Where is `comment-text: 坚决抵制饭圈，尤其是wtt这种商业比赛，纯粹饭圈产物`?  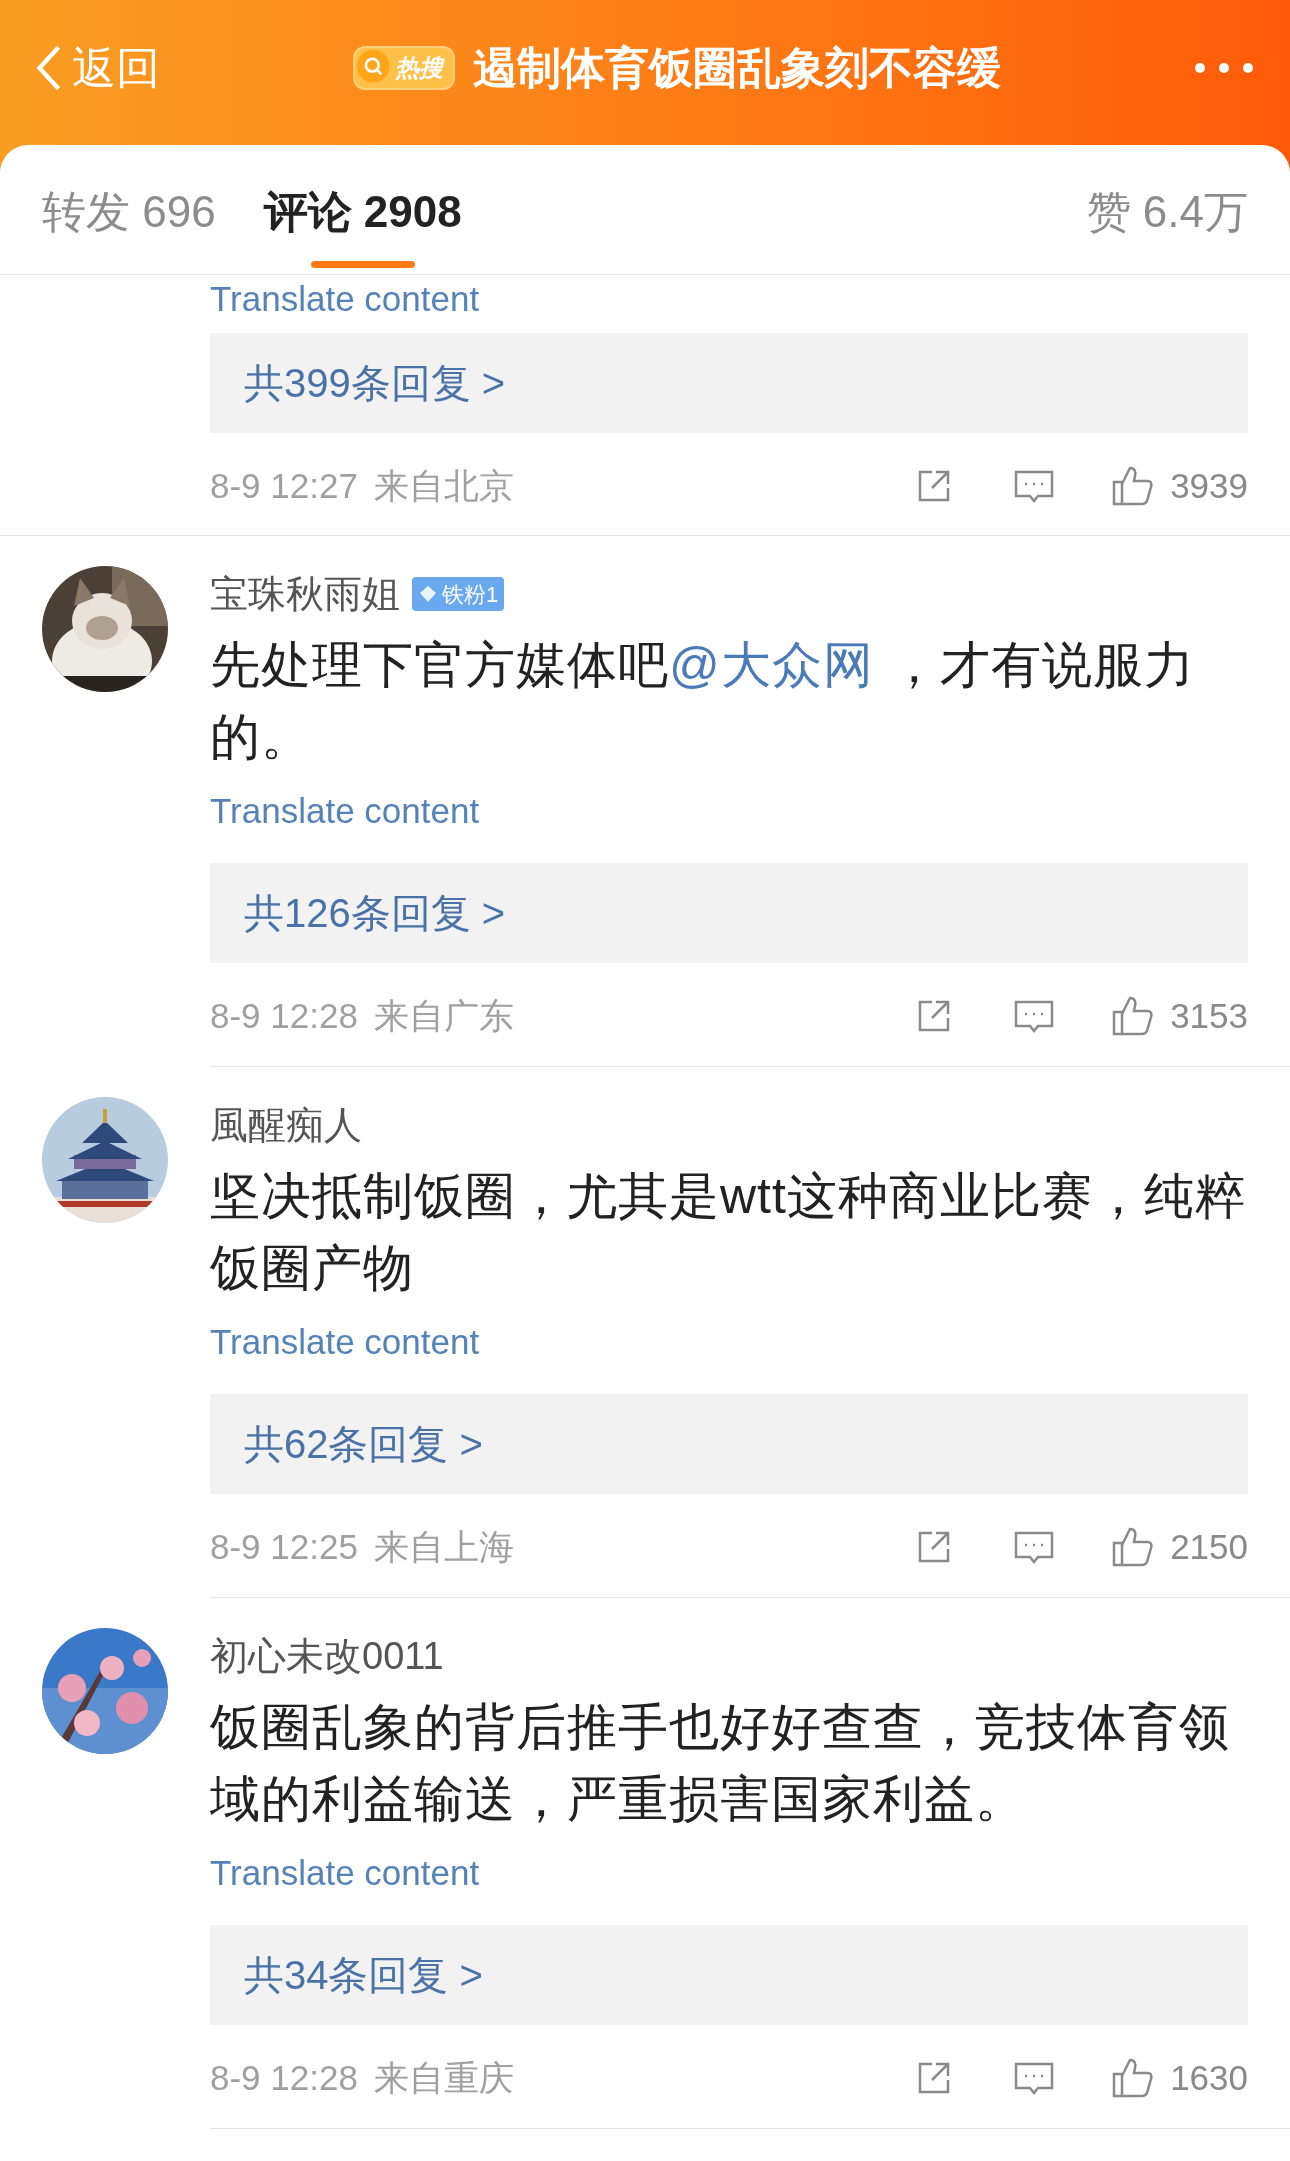
comment-text: 坚决抵制饭圈，尤其是wtt这种商业比赛，纯粹饭圈产物 is located at coordinates (728, 1232).